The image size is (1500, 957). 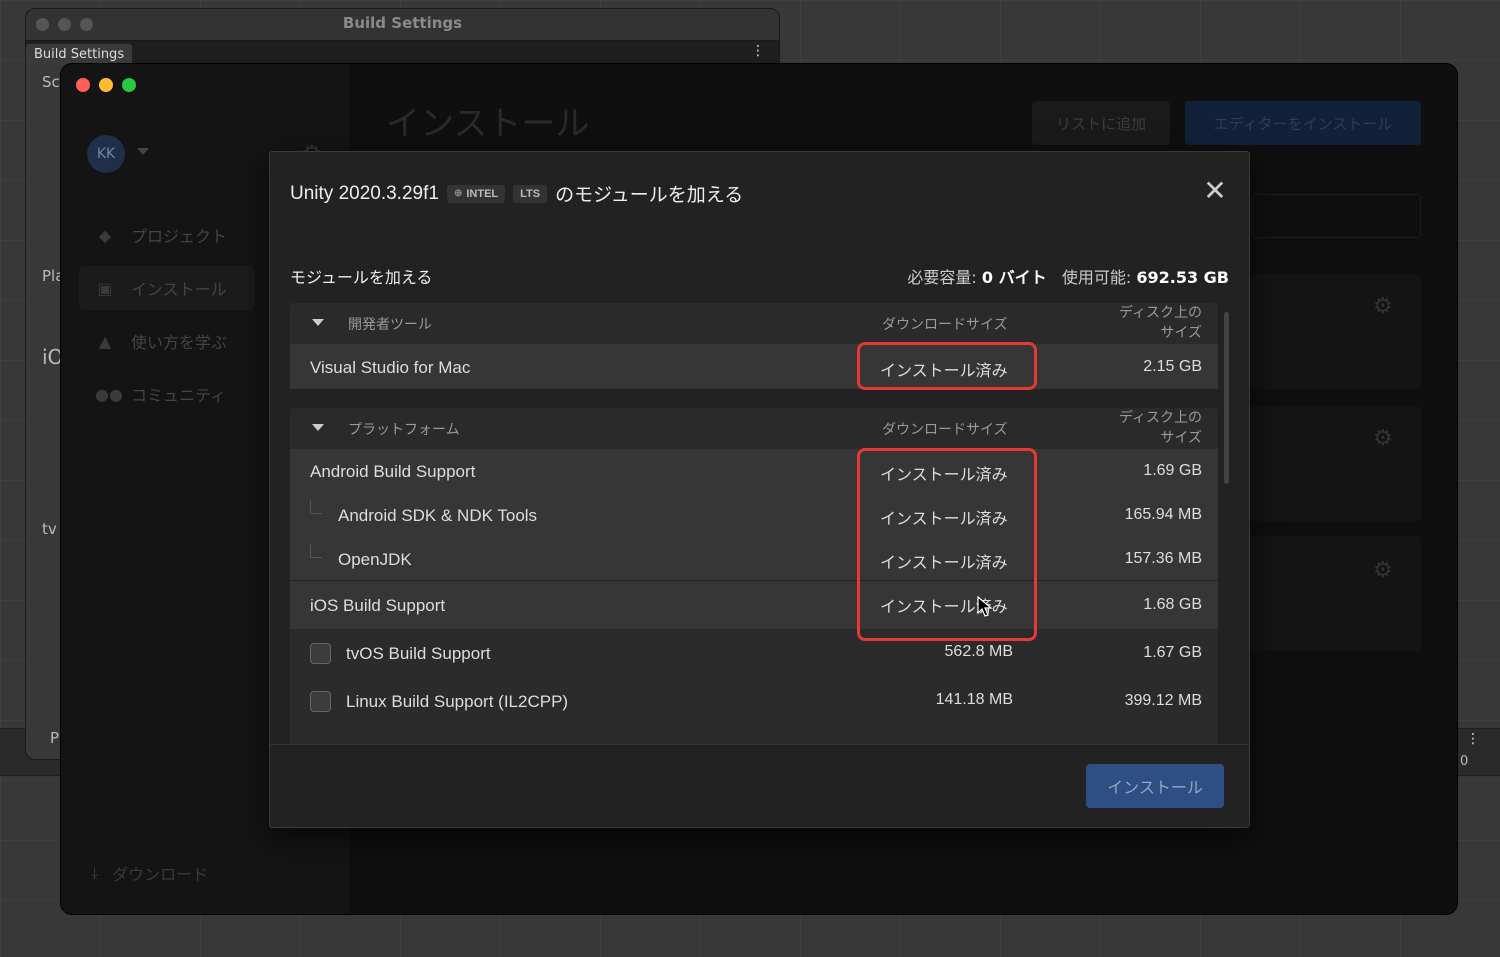 I want to click on tree-branch-icon, so click(x=316, y=551).